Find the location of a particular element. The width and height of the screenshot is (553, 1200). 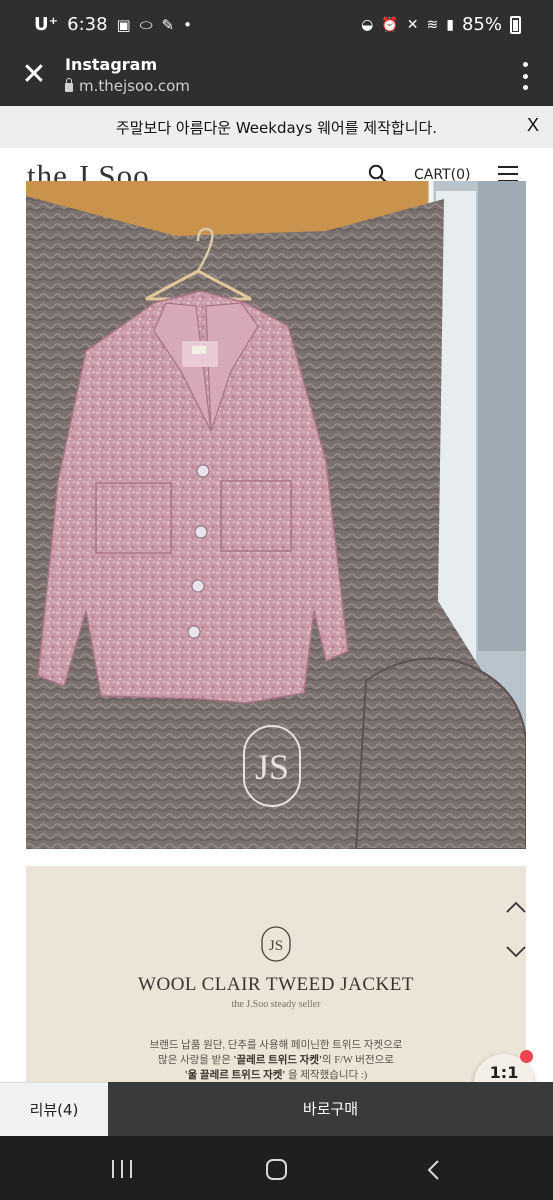

recents-icon is located at coordinates (122, 1169).